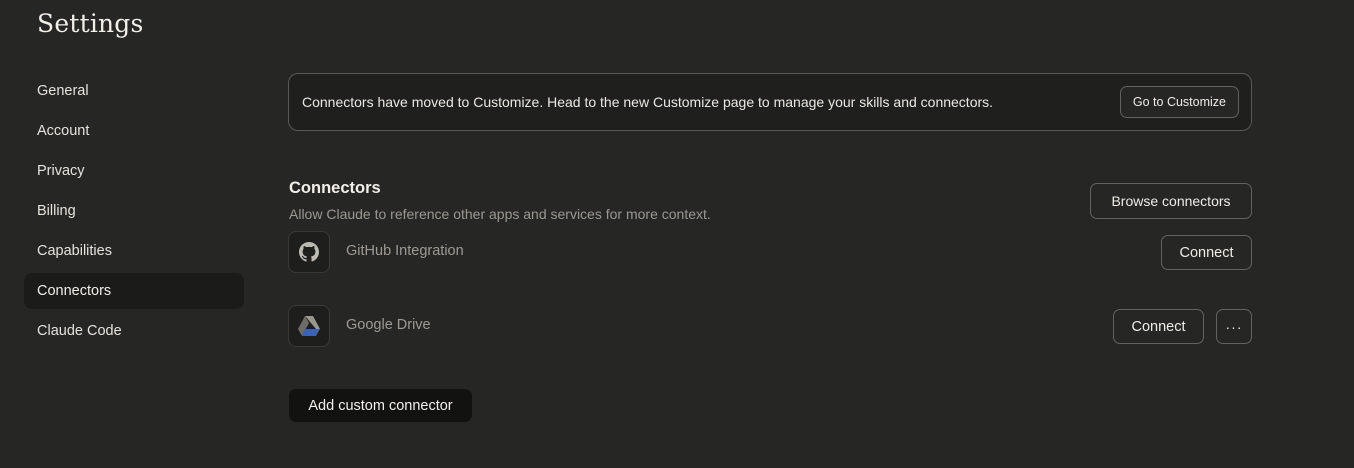 The width and height of the screenshot is (1354, 468). What do you see at coordinates (134, 91) in the screenshot?
I see `sidebar-item-general: General` at bounding box center [134, 91].